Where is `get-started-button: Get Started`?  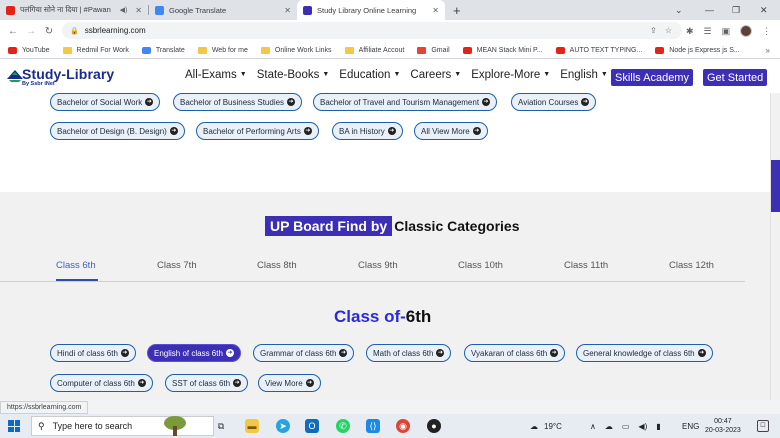
get-started-button: Get Started is located at coordinates (735, 77).